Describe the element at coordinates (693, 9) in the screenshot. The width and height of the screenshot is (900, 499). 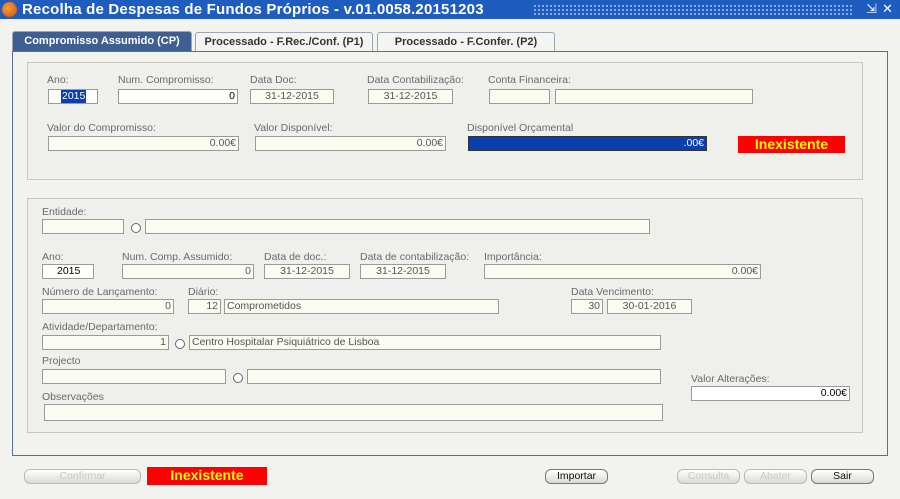
I see `title-bar-grip` at that location.